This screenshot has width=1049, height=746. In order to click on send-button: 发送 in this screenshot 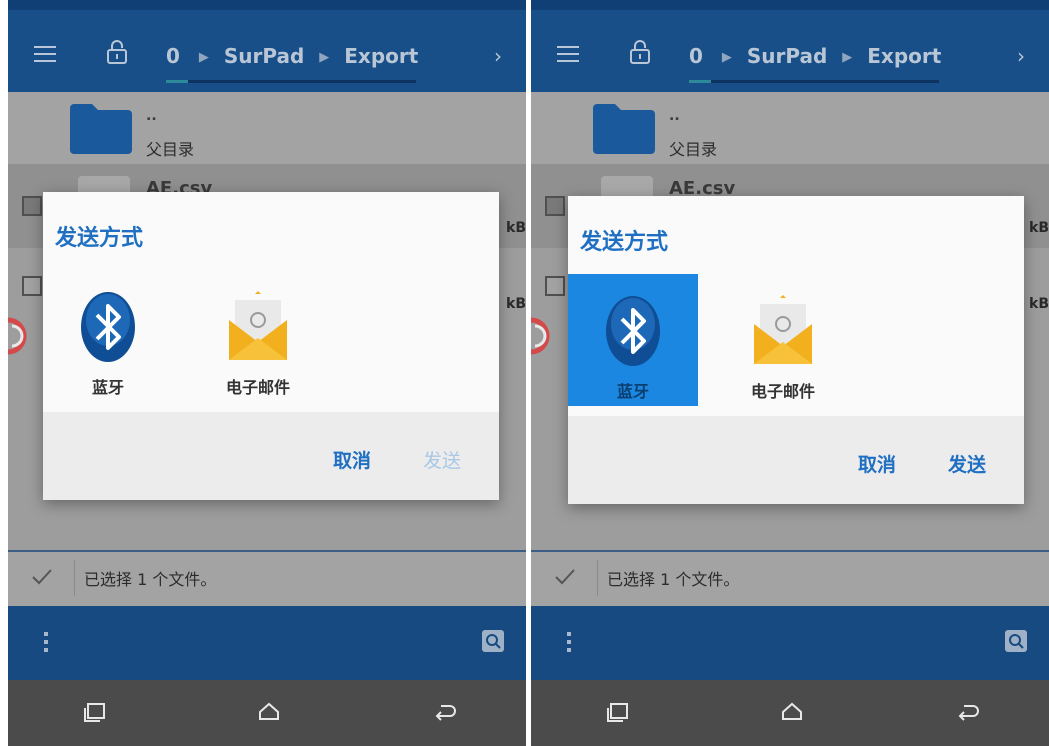, I will do `click(967, 463)`.